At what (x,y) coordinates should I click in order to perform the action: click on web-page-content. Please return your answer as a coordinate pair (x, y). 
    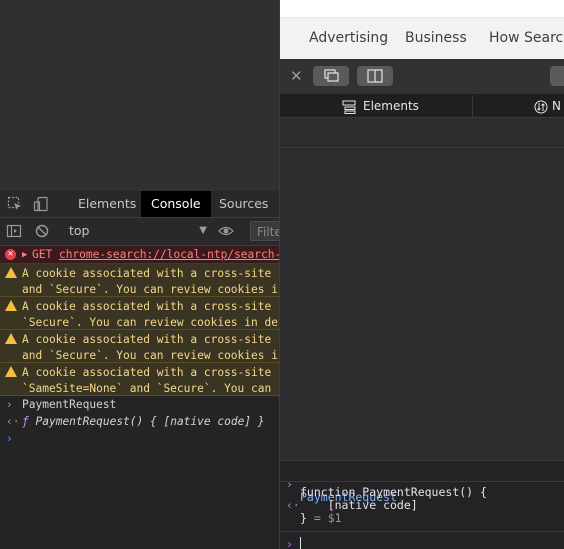
    Looking at the image, I should click on (422, 8).